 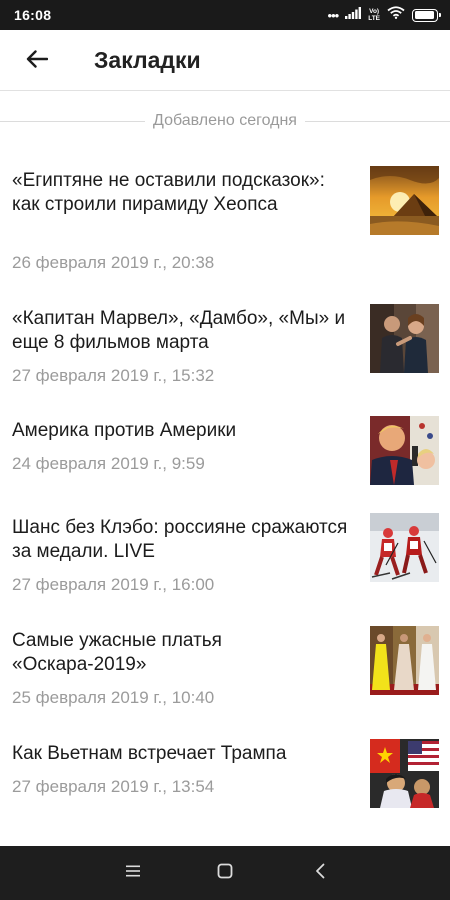 I want to click on chevron-back-icon, so click(x=320, y=873).